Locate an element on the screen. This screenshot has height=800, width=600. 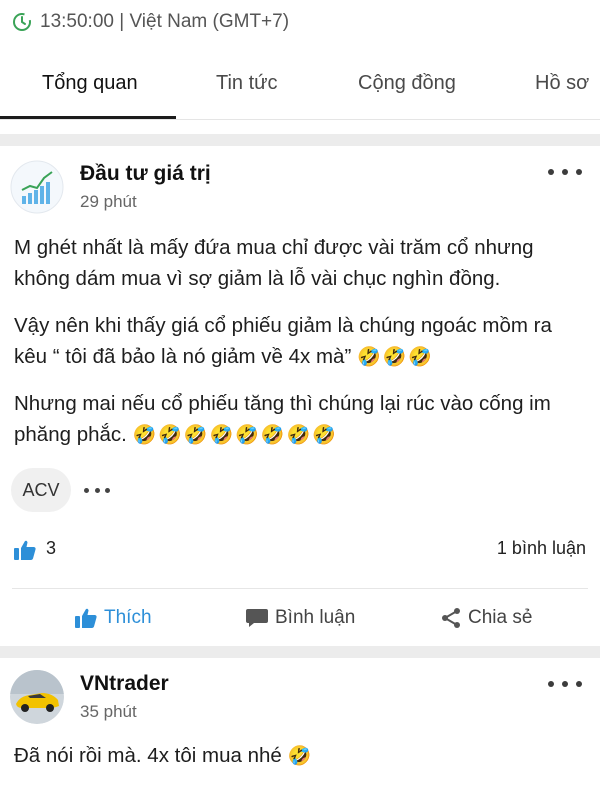
reaction-summary: 3 1 bình luận is located at coordinates (300, 551).